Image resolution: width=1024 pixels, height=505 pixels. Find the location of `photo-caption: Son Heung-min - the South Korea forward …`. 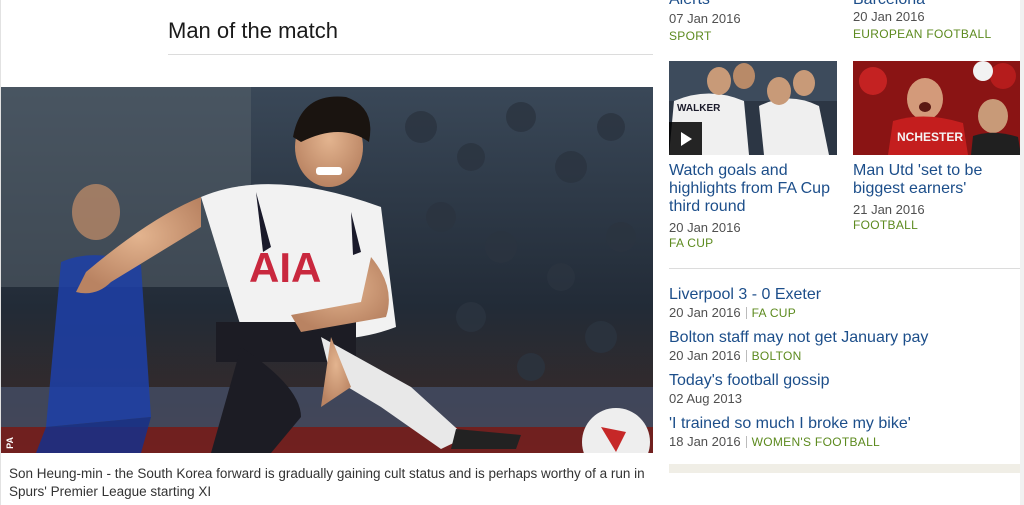

photo-caption: Son Heung-min - the South Korea forward … is located at coordinates (327, 482).